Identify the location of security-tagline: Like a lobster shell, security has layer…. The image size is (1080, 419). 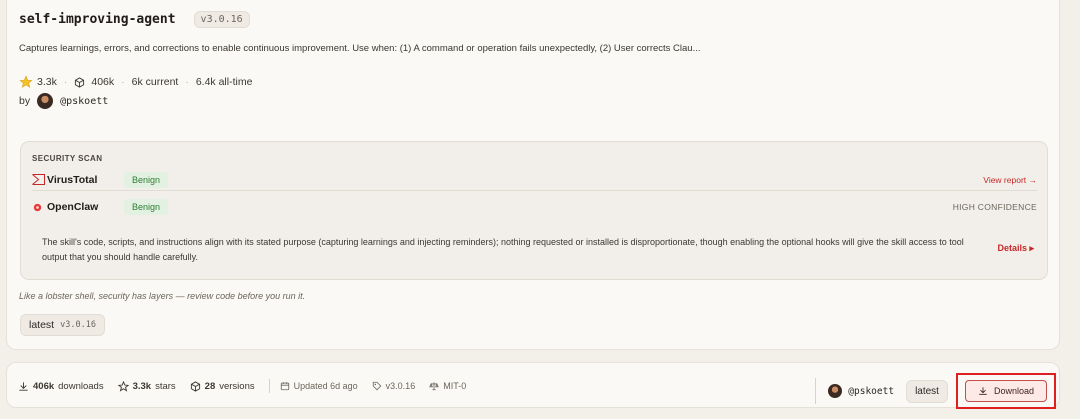
(162, 296).